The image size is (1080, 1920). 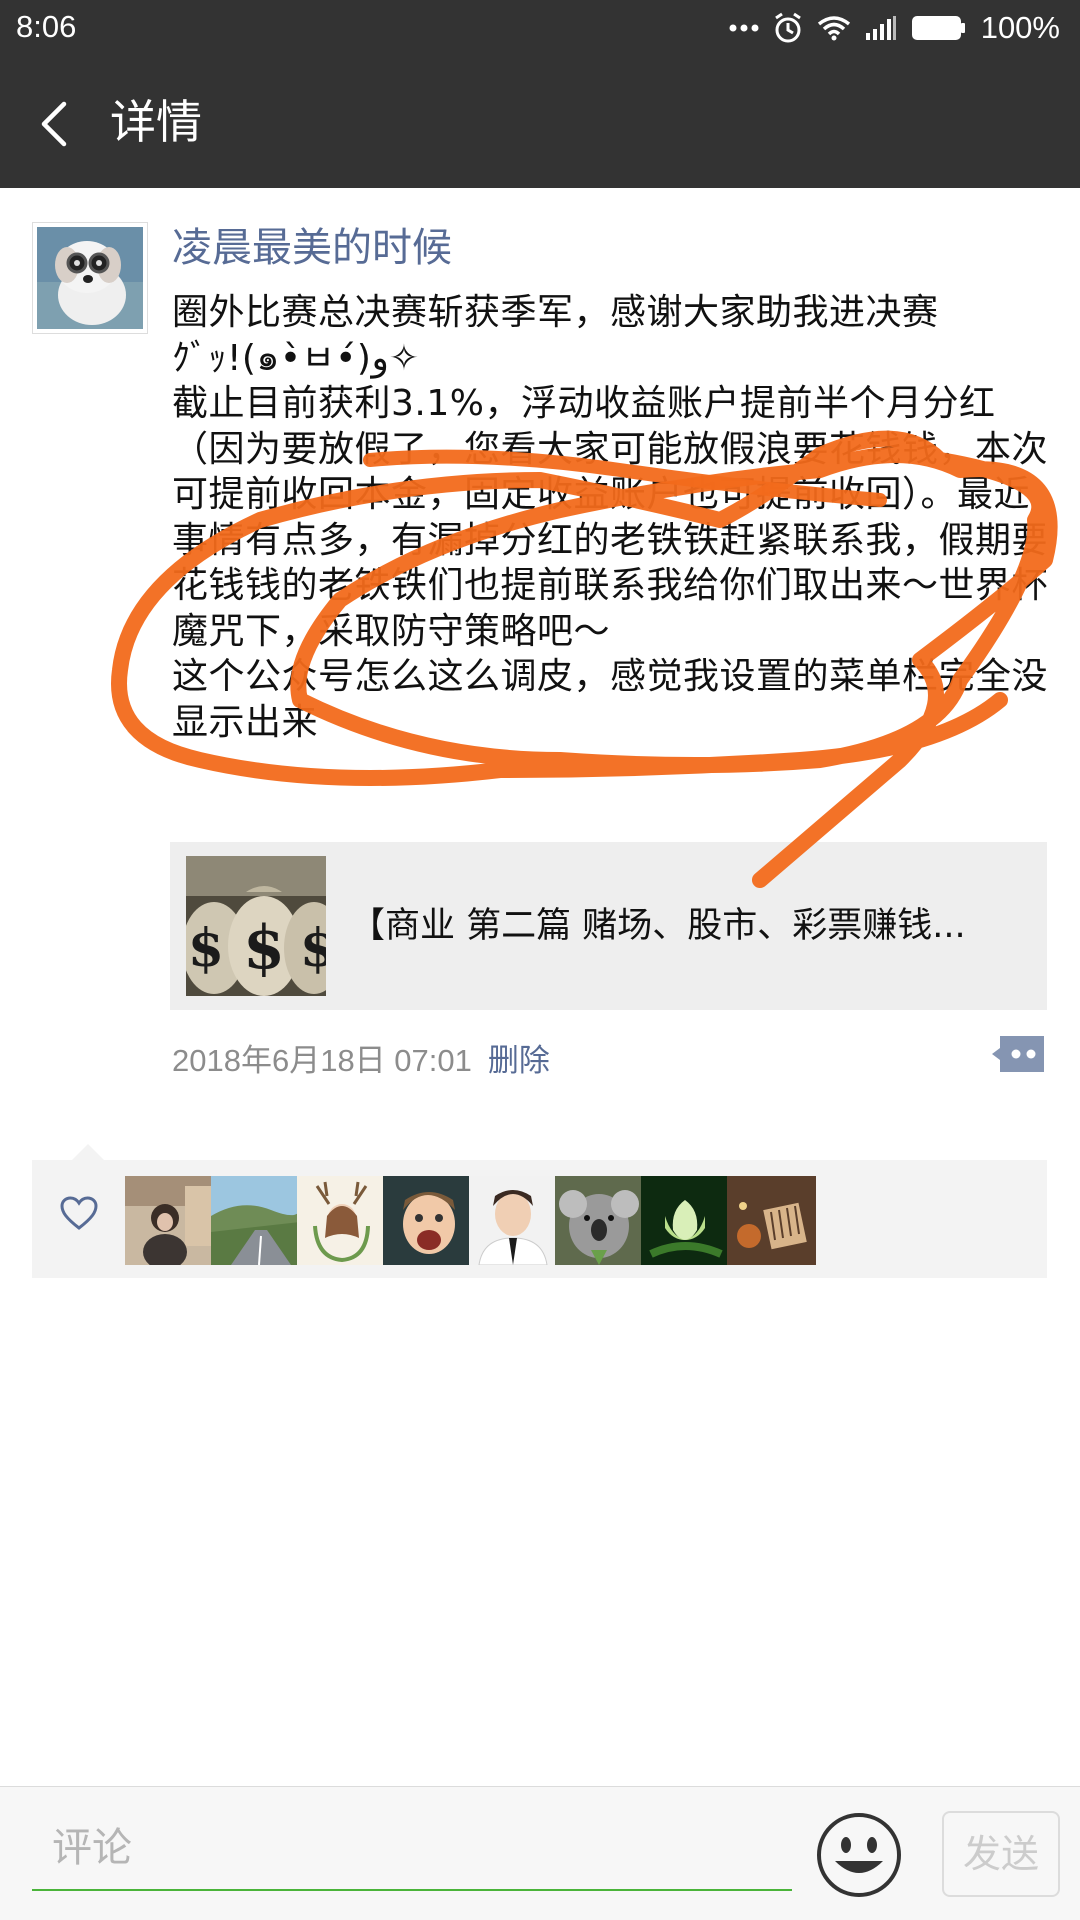 What do you see at coordinates (1020, 27) in the screenshot?
I see `battery-percent: 100%` at bounding box center [1020, 27].